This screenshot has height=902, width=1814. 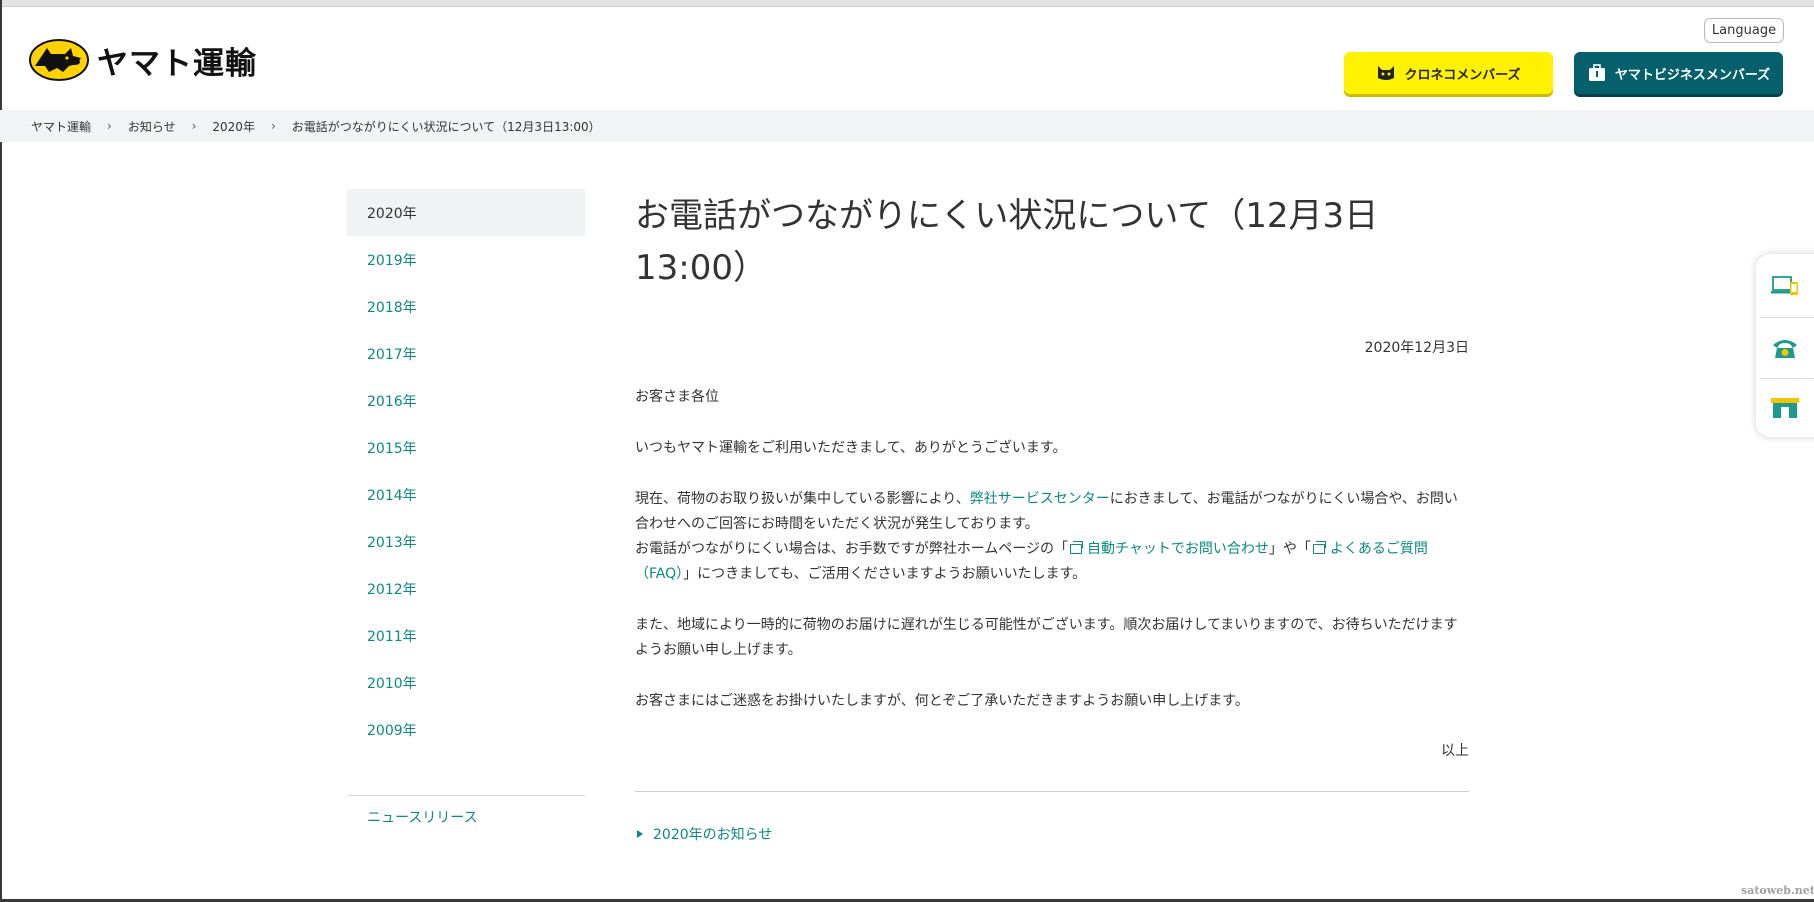 What do you see at coordinates (1416, 348) in the screenshot?
I see `article-date: 2020年12月3日` at bounding box center [1416, 348].